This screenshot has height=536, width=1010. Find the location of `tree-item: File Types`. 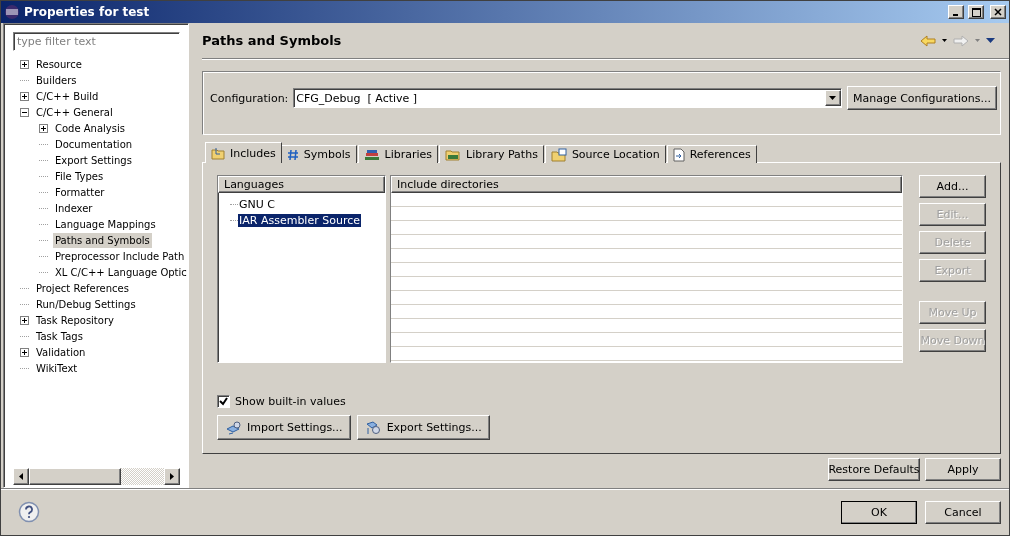

tree-item: File Types is located at coordinates (79, 176).